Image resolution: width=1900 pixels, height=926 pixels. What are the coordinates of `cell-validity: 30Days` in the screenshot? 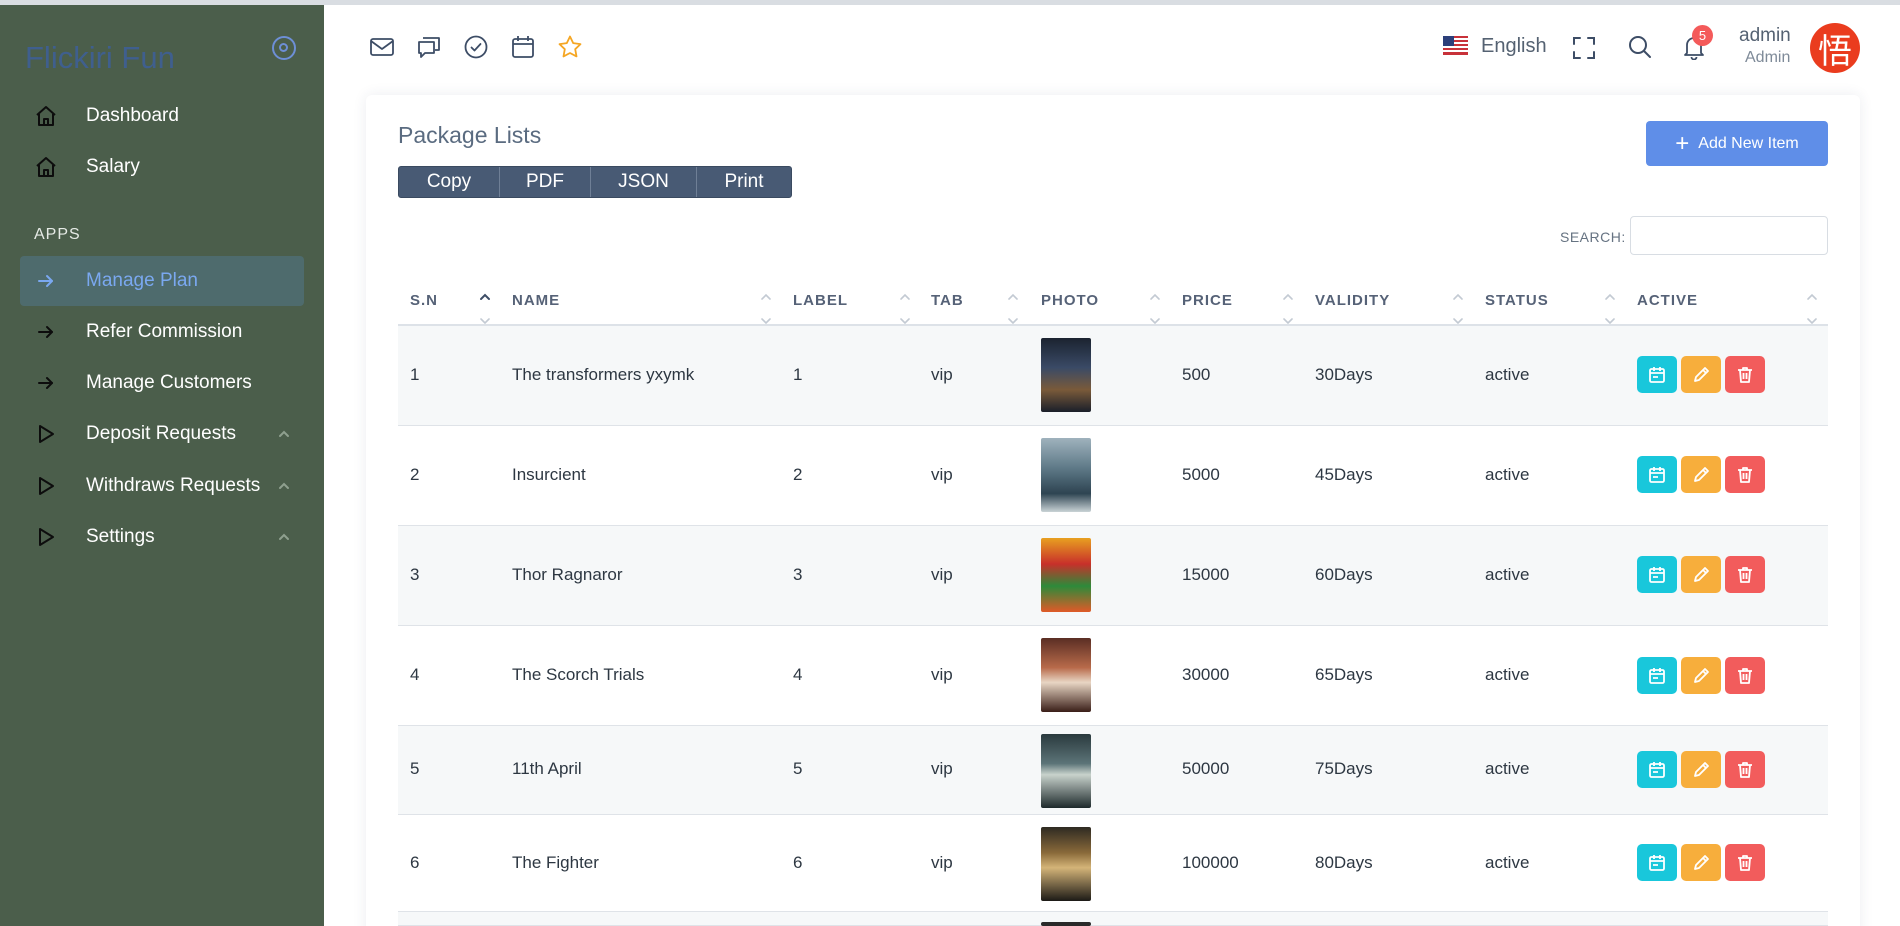 It's located at (1344, 374).